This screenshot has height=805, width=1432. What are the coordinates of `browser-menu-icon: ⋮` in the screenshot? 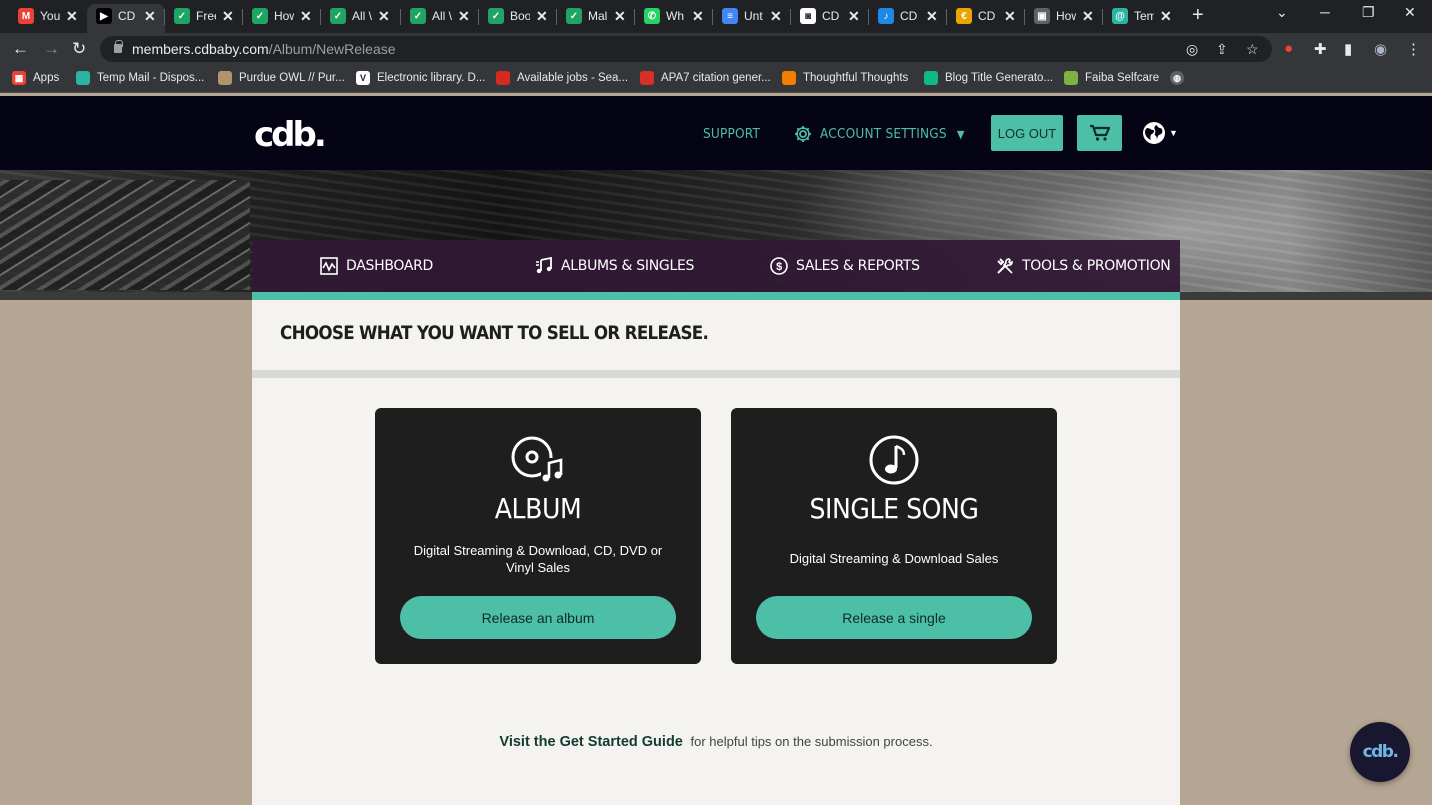 It's located at (1413, 49).